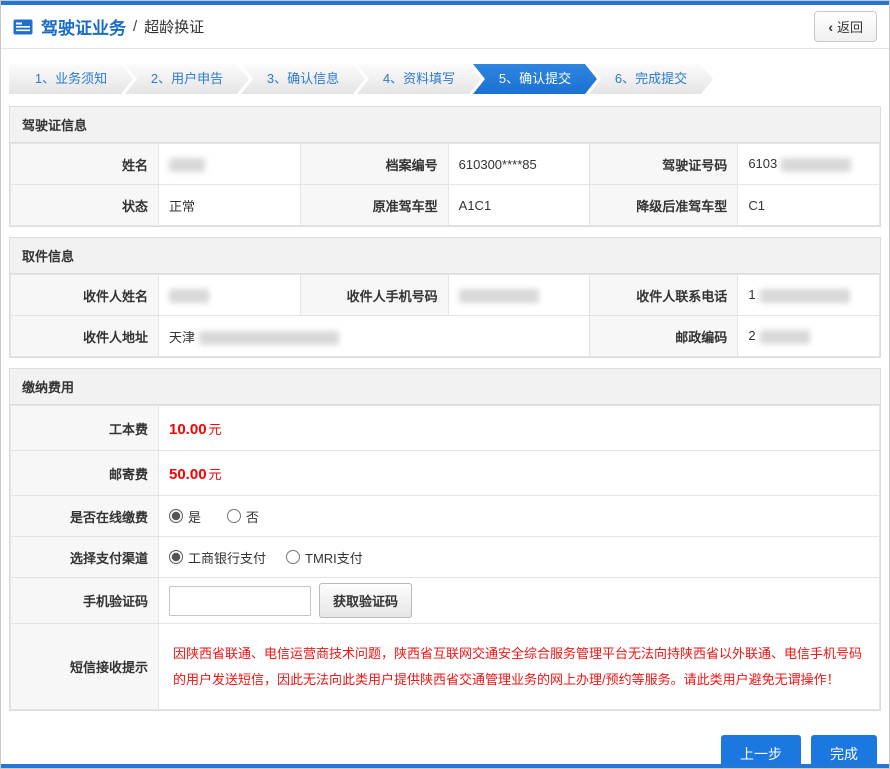 The width and height of the screenshot is (890, 769). Describe the element at coordinates (174, 27) in the screenshot. I see `page-subtitle: 超龄换证` at that location.